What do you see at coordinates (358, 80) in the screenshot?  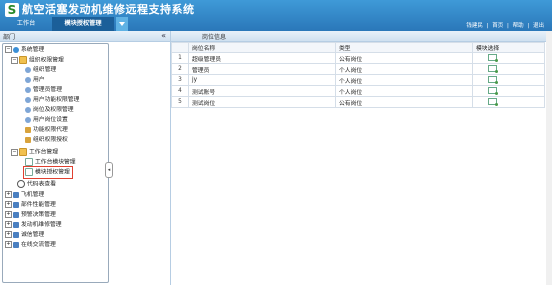 I see `table-row: 3 jy 个人岗位` at bounding box center [358, 80].